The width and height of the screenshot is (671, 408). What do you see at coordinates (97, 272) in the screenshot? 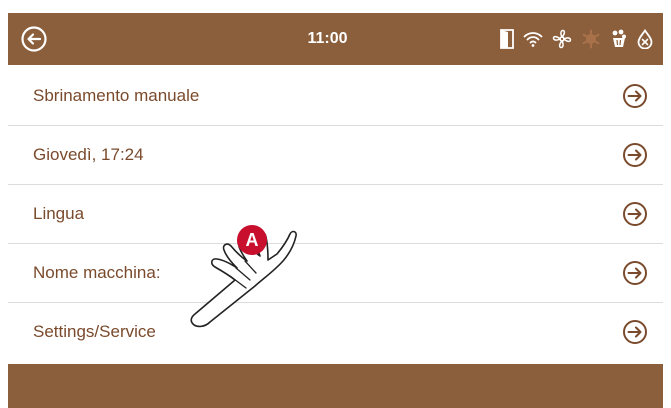
I see `menu-item-label: Nome macchina:` at bounding box center [97, 272].